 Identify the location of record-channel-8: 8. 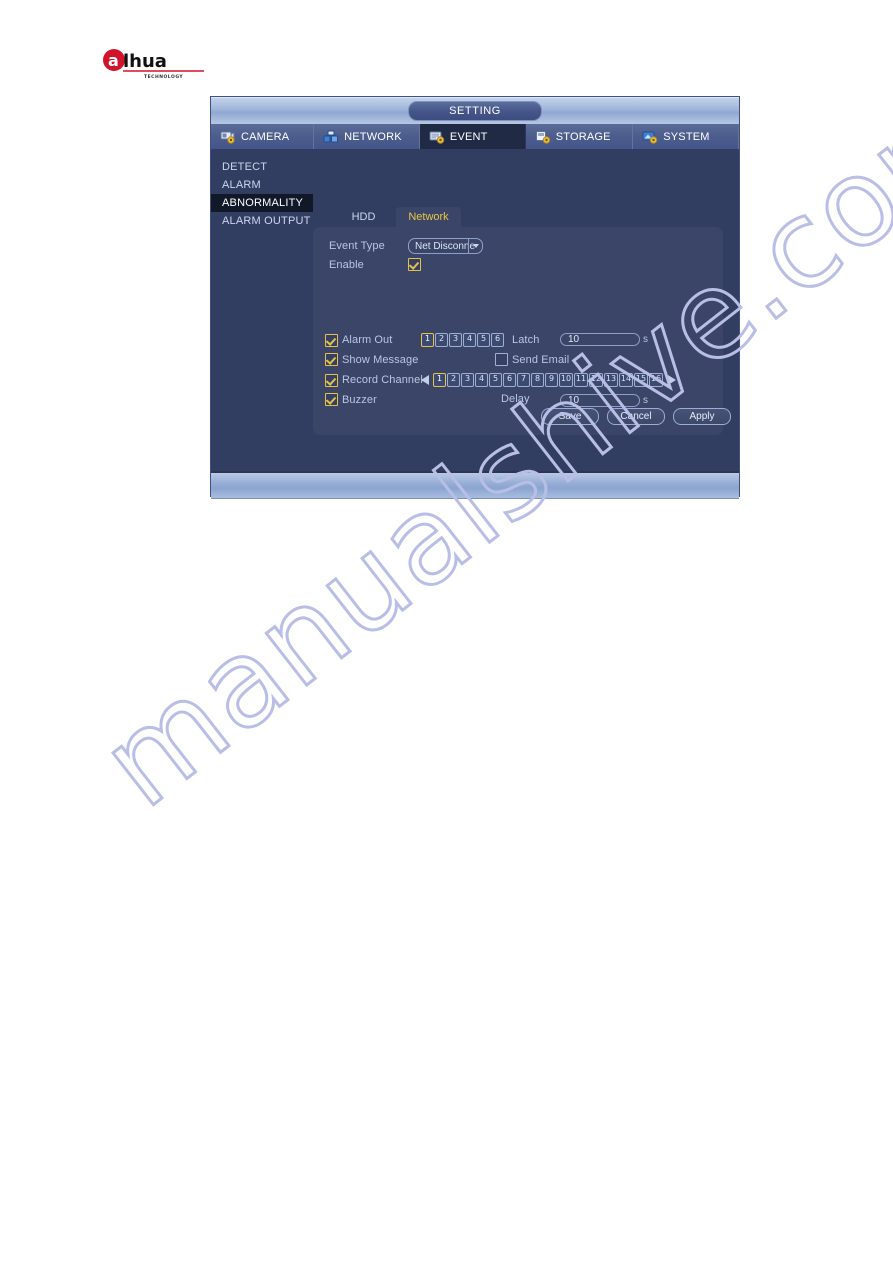
(537, 380).